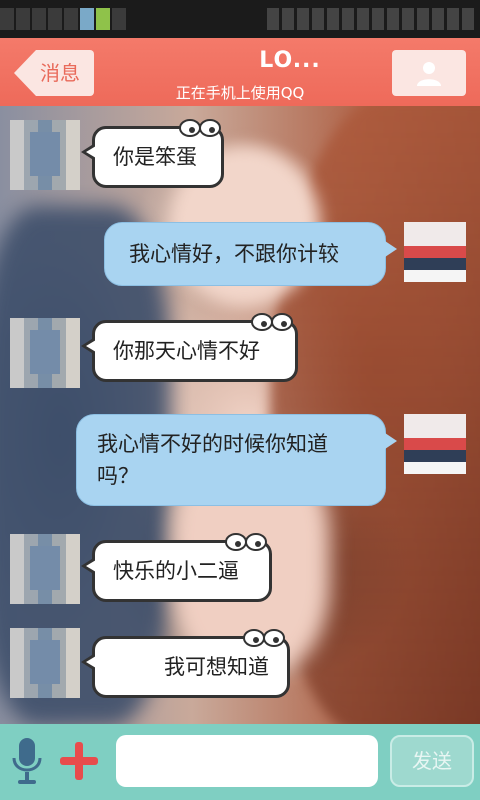 The image size is (480, 800). I want to click on status-icons-left, so click(64, 19).